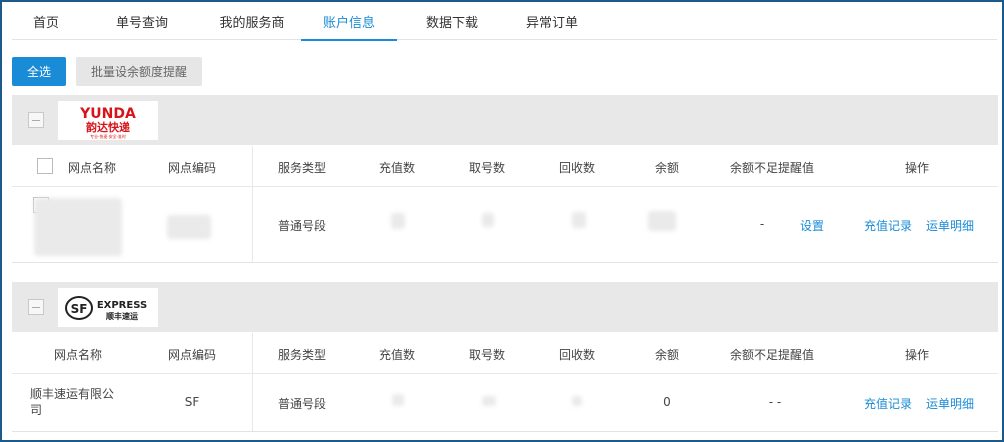  Describe the element at coordinates (349, 25) in the screenshot. I see `tab-account-info: 账户信息` at that location.